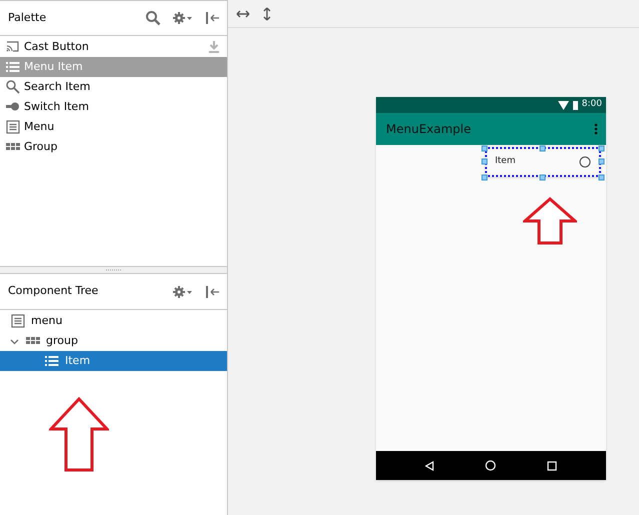 This screenshot has width=639, height=515. Describe the element at coordinates (505, 161) in the screenshot. I see `menu-item-label: Item` at that location.